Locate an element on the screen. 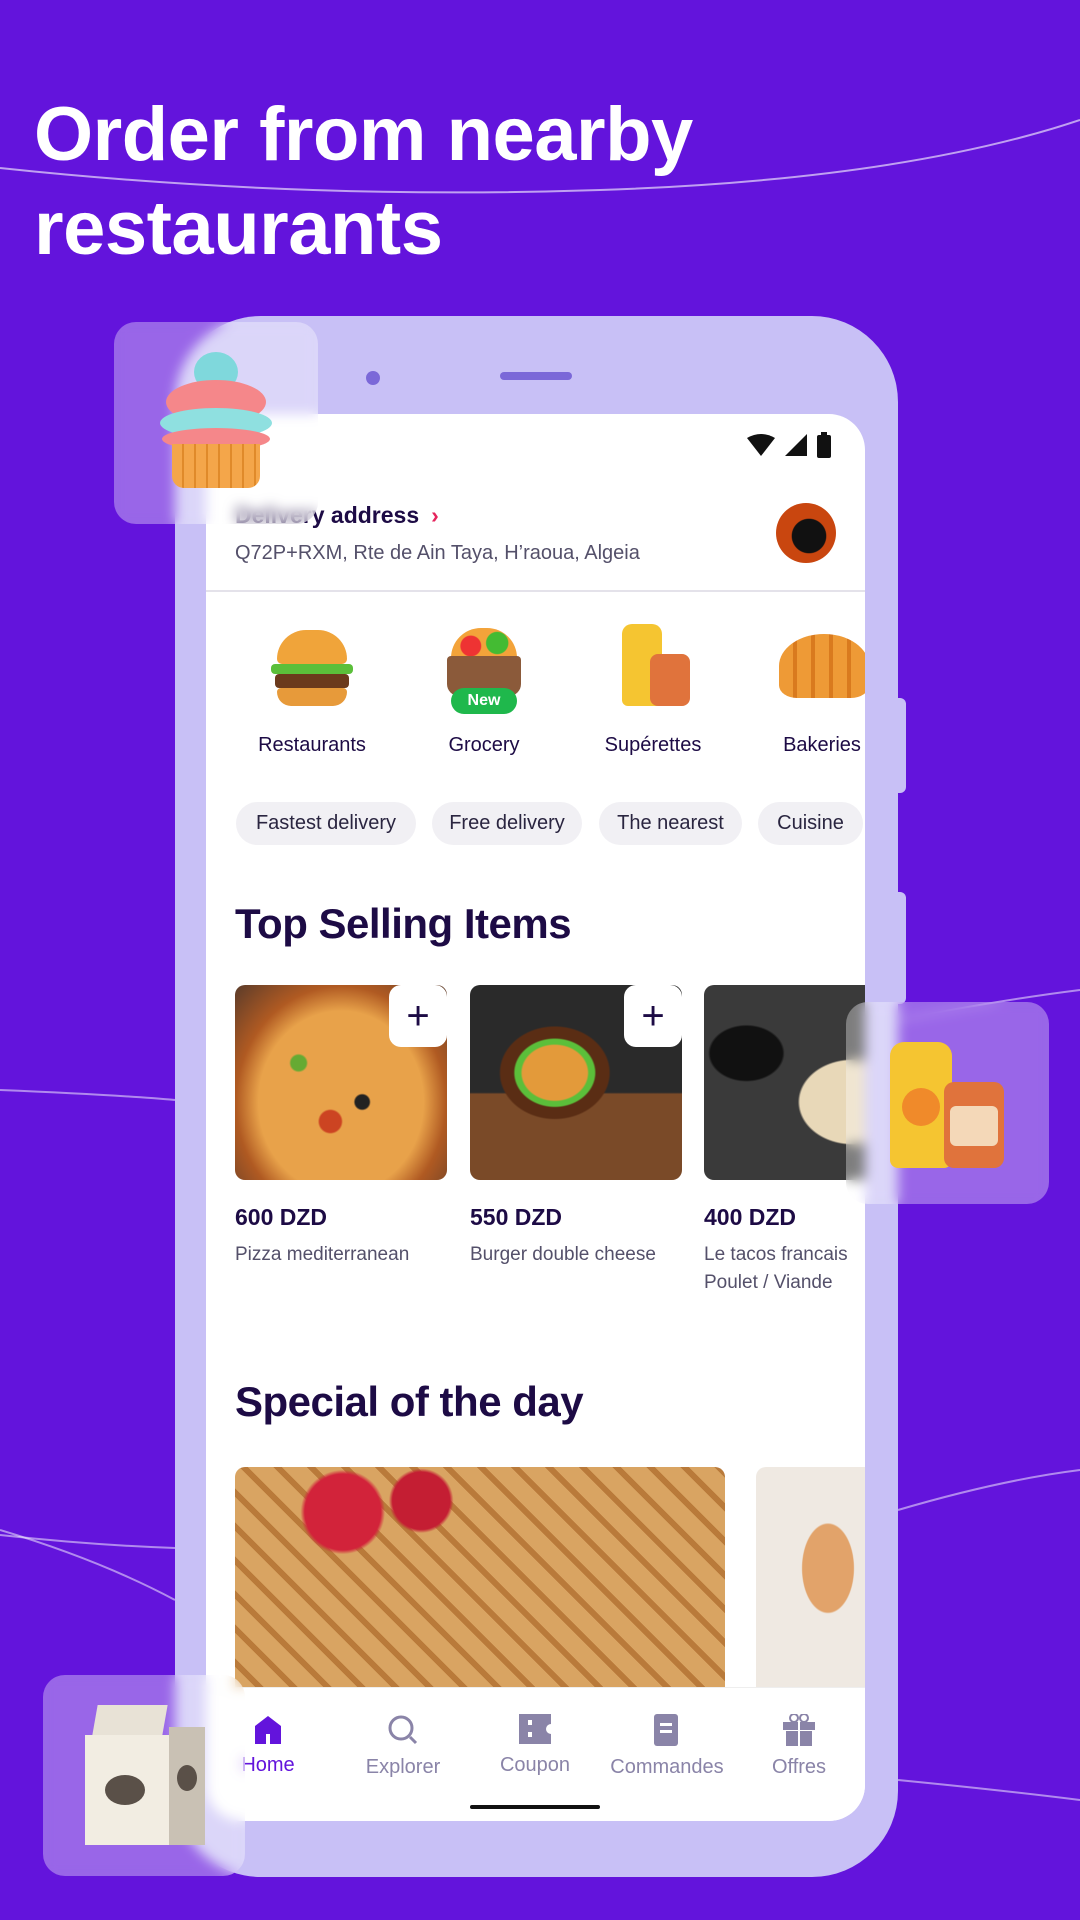 The width and height of the screenshot is (1080, 1920). product-card: + 600 DZD Pizza mediterranean is located at coordinates (341, 1127).